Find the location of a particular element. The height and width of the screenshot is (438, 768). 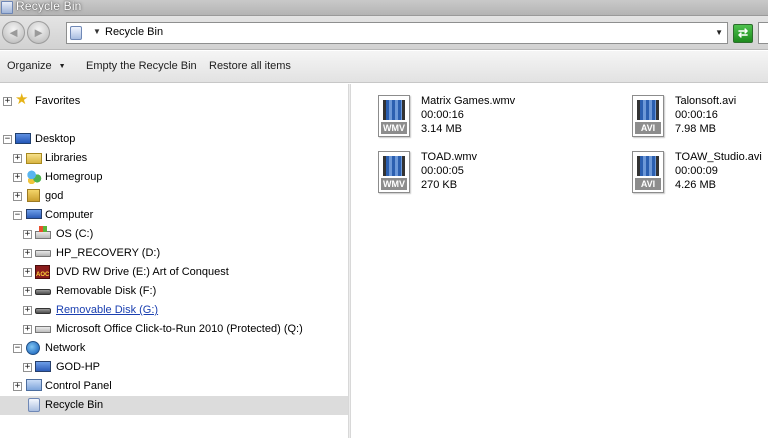

star-icon: ★ is located at coordinates (22, 99).